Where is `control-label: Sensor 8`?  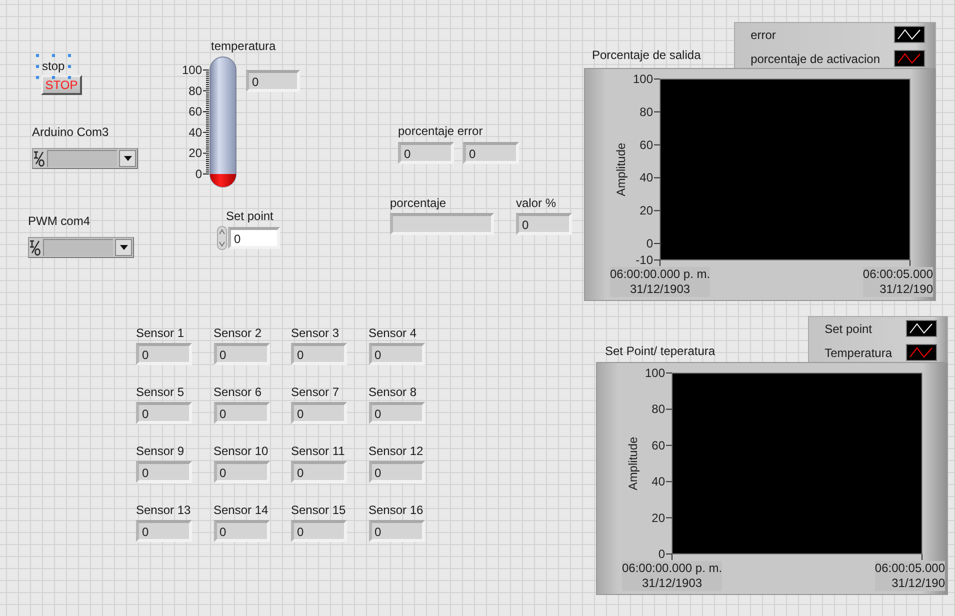 control-label: Sensor 8 is located at coordinates (393, 392).